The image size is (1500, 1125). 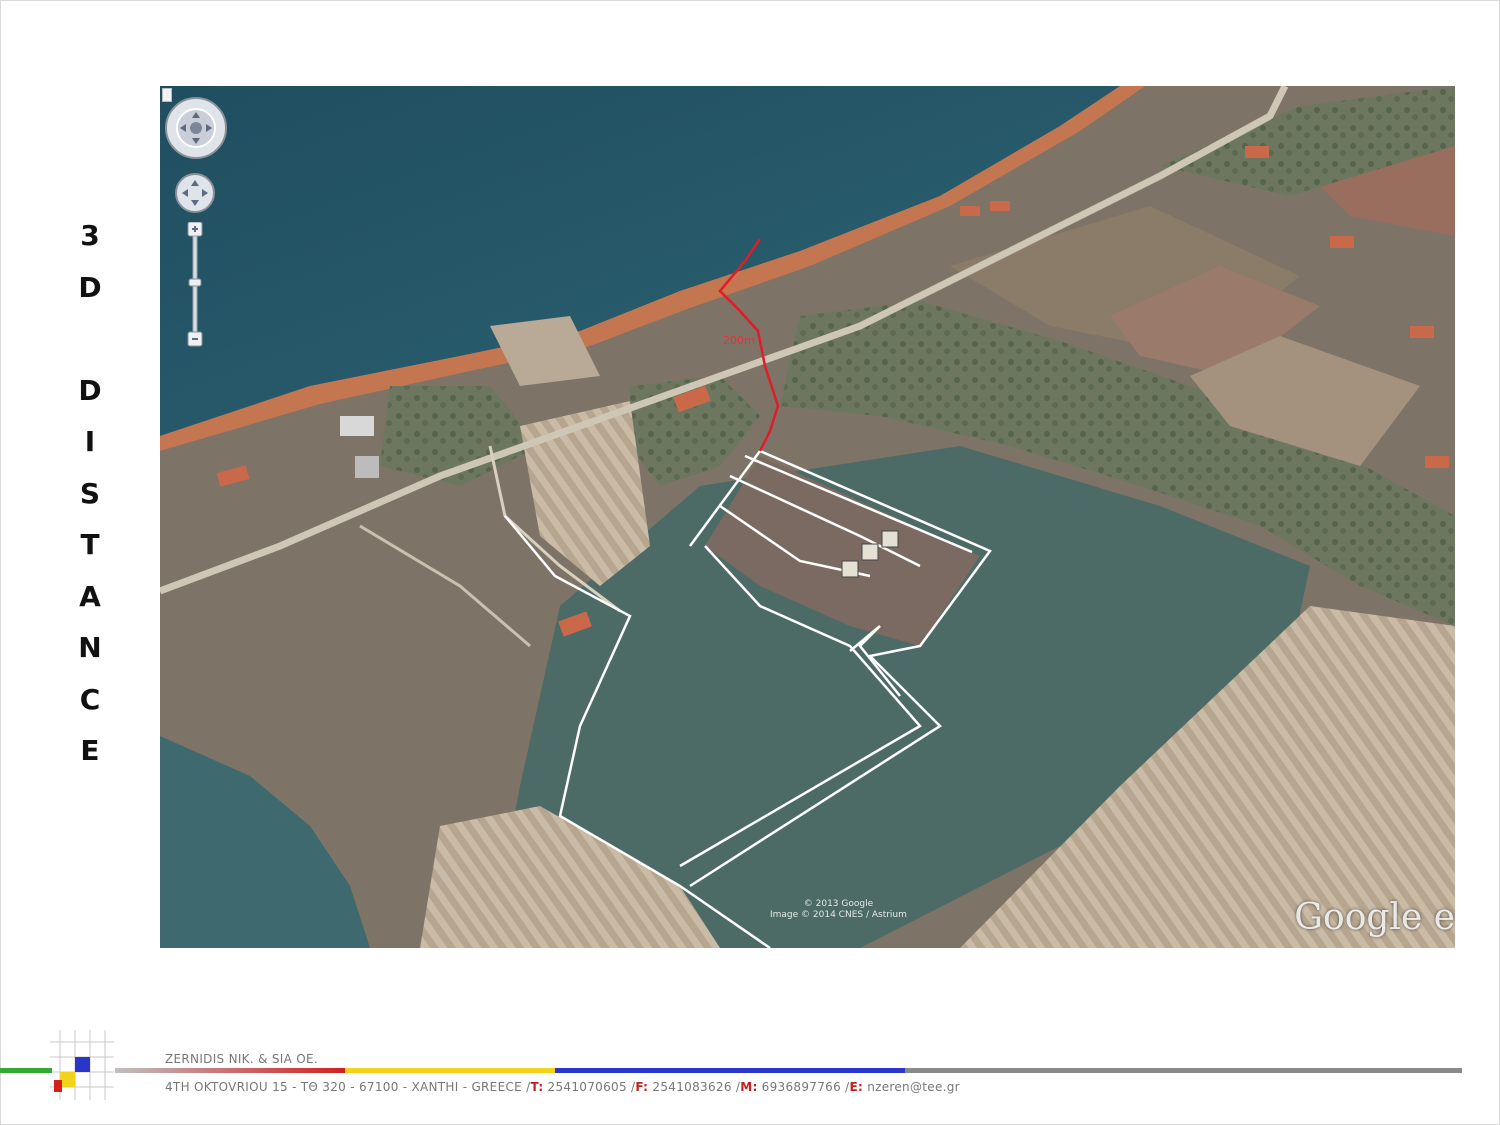 What do you see at coordinates (90, 441) in the screenshot?
I see `side-title-letter: I` at bounding box center [90, 441].